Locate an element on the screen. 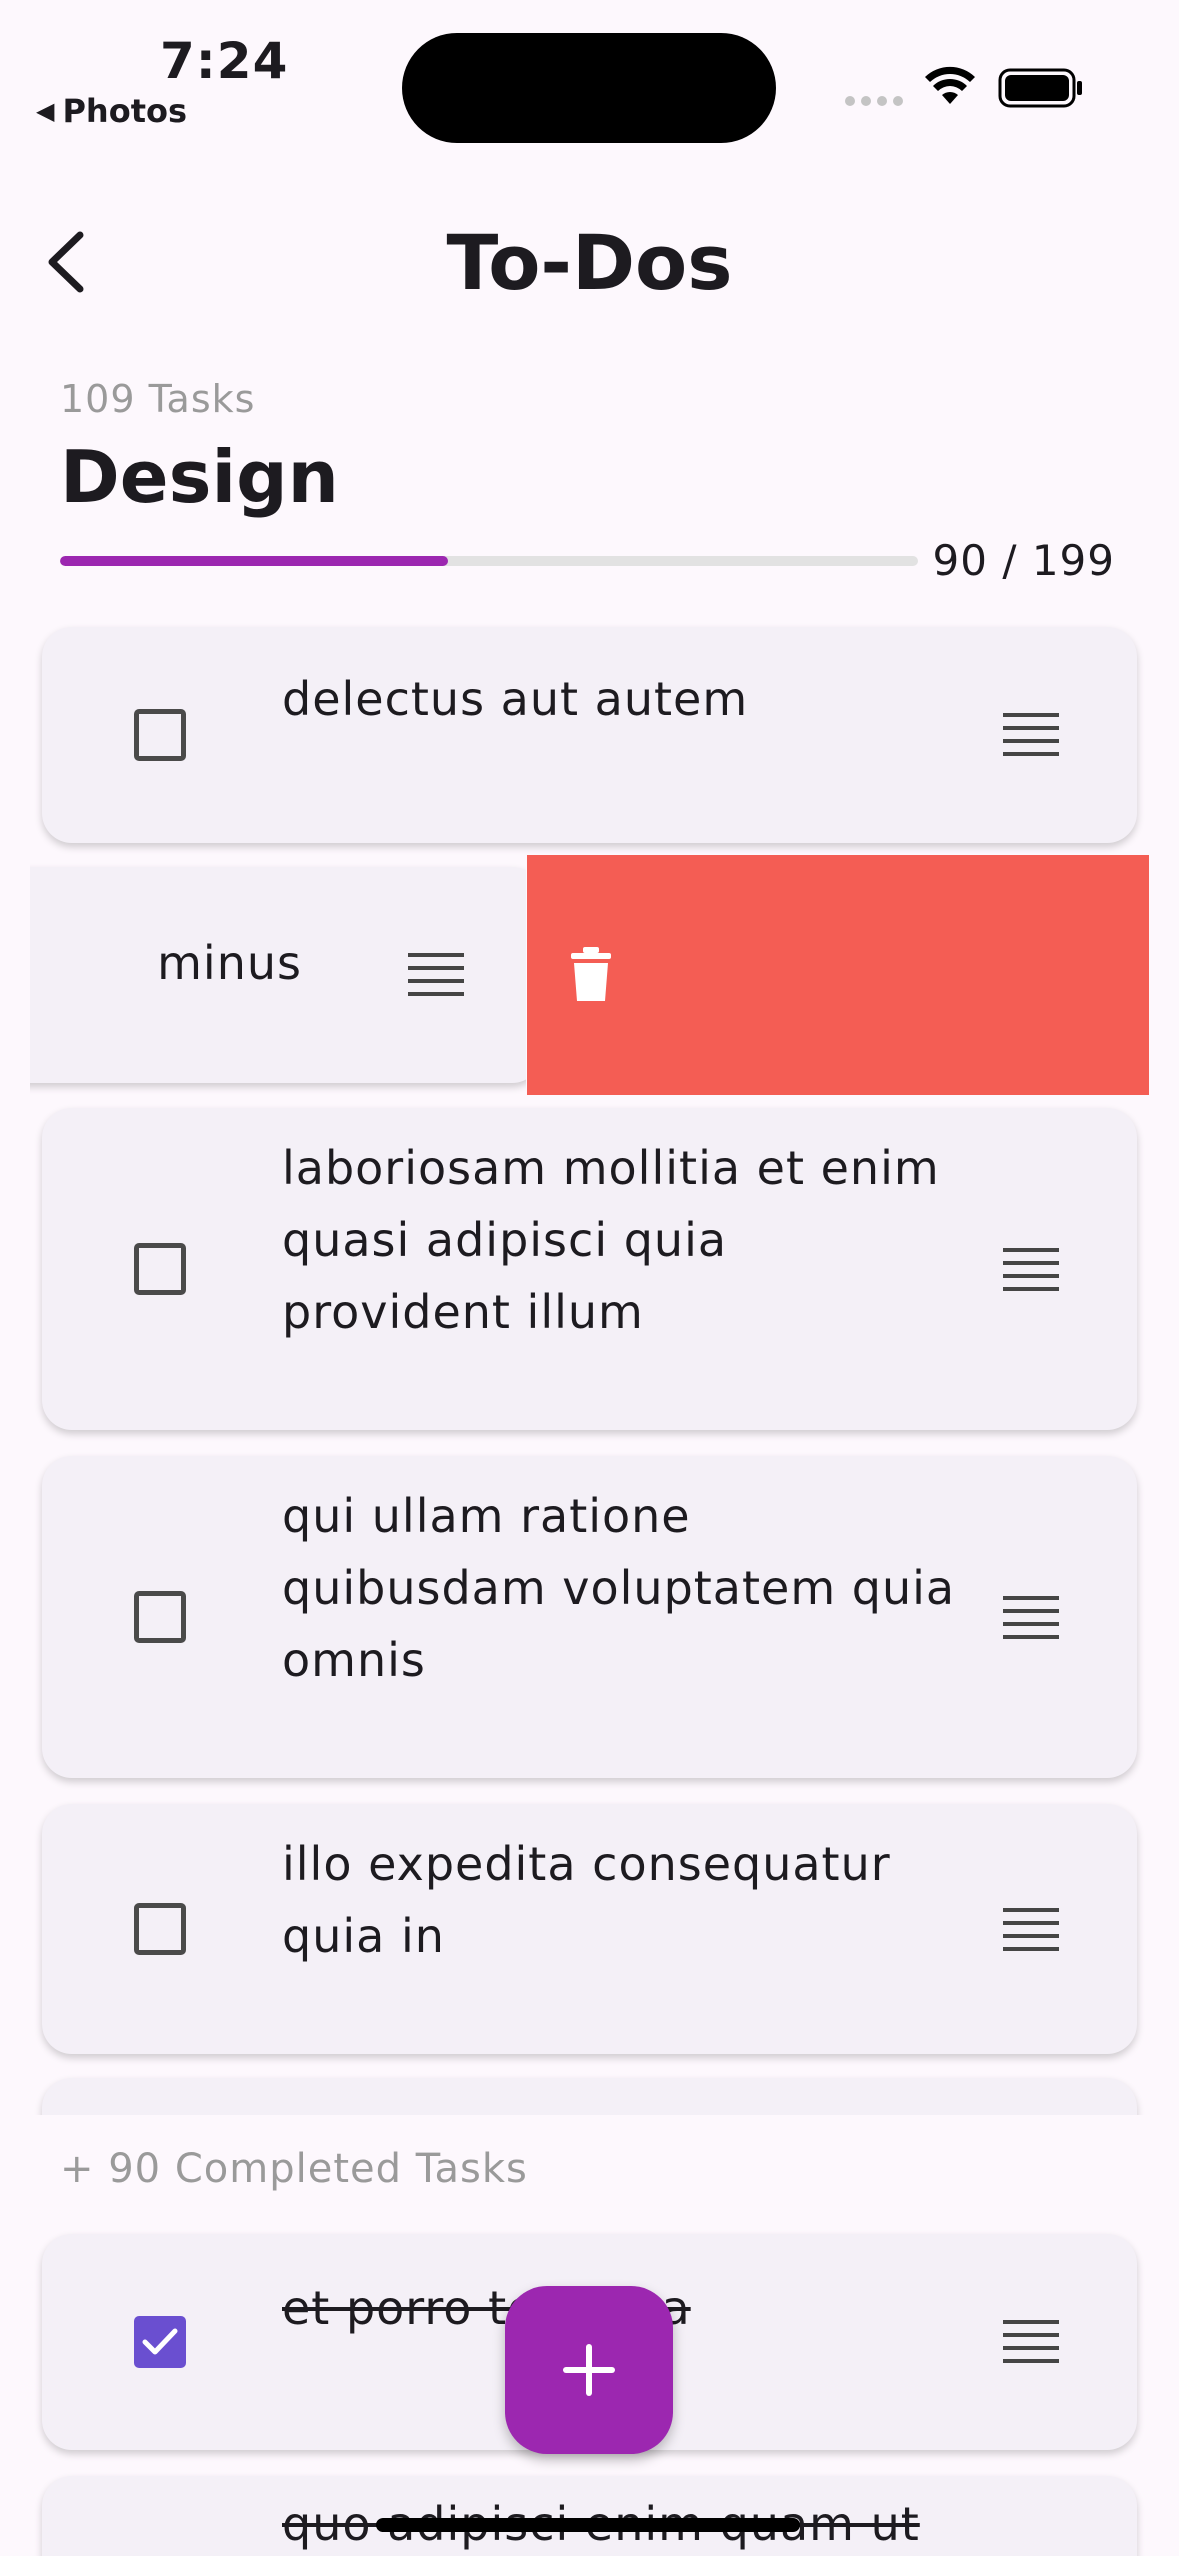  back-app-label: Photos is located at coordinates (125, 111).